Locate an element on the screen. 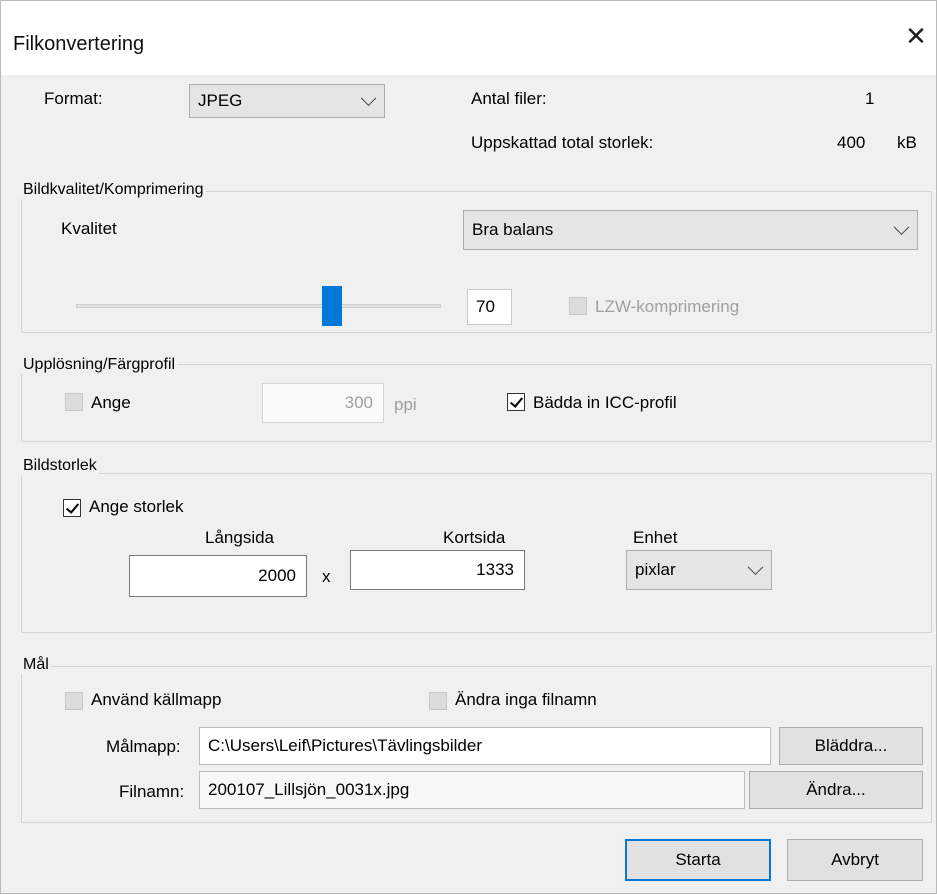  quality-preset-select: Bra balans is located at coordinates (690, 230).